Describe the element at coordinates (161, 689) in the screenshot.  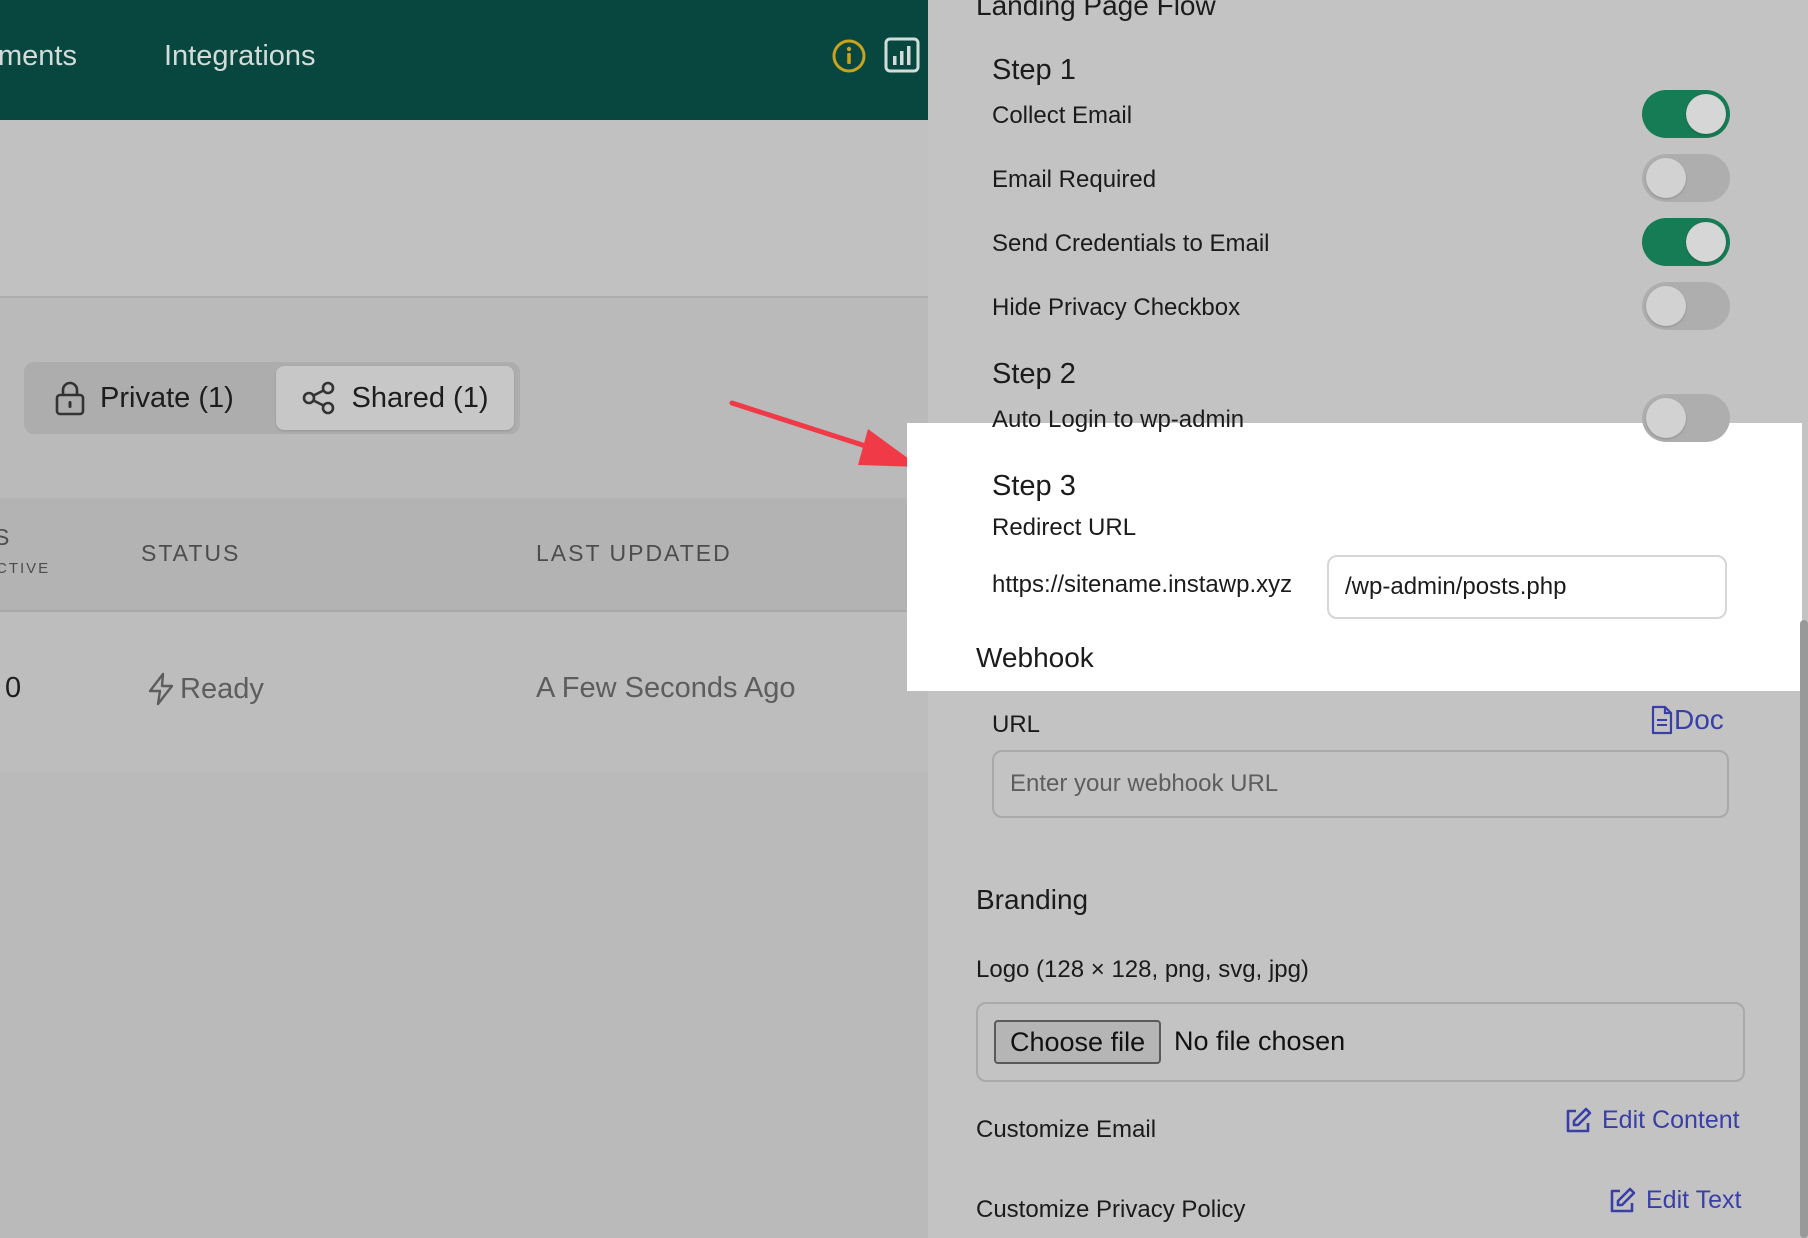
I see `lightning-icon` at that location.